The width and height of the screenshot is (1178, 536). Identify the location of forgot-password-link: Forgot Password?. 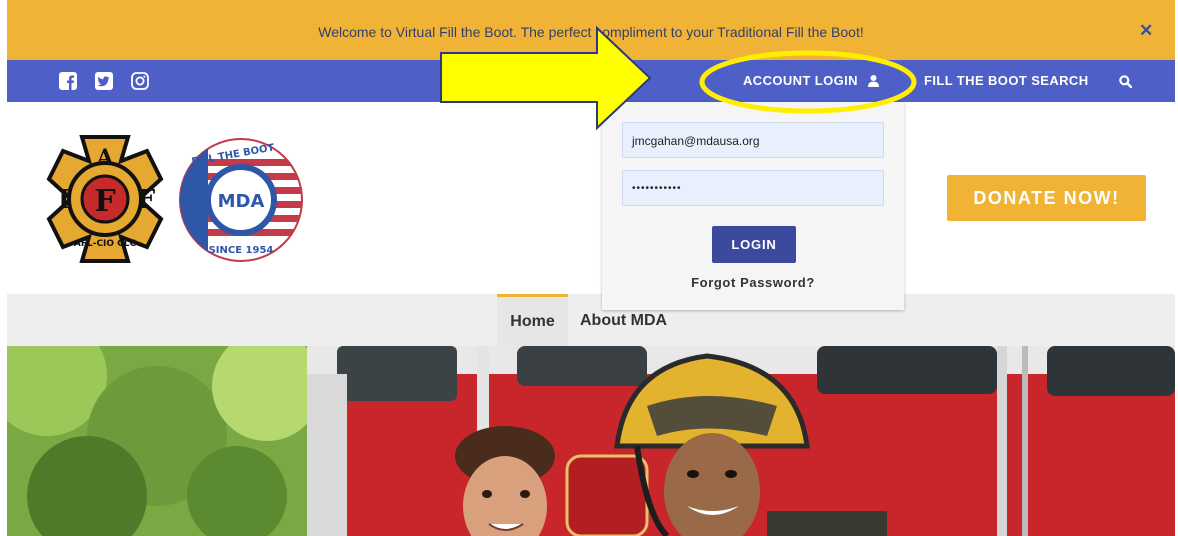
(753, 282).